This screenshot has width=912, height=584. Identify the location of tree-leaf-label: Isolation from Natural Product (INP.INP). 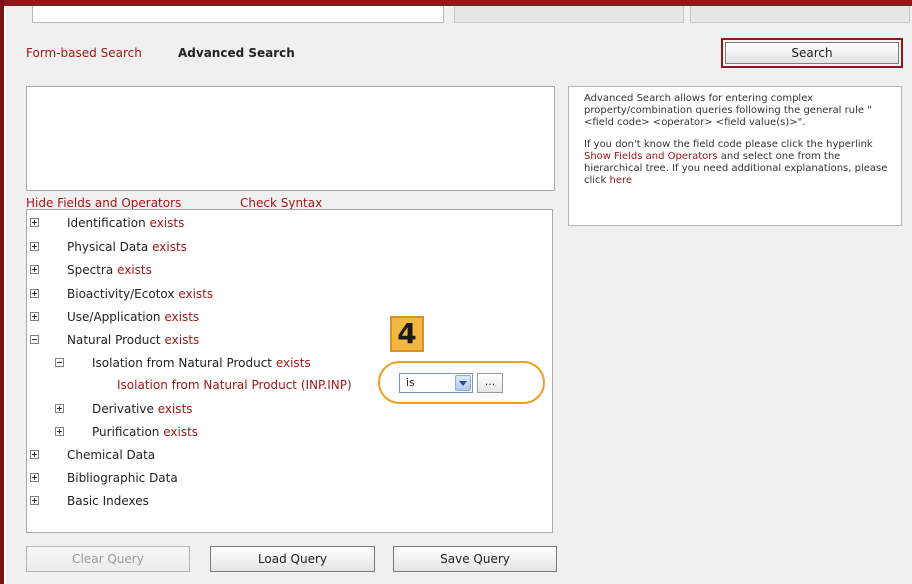
(234, 385).